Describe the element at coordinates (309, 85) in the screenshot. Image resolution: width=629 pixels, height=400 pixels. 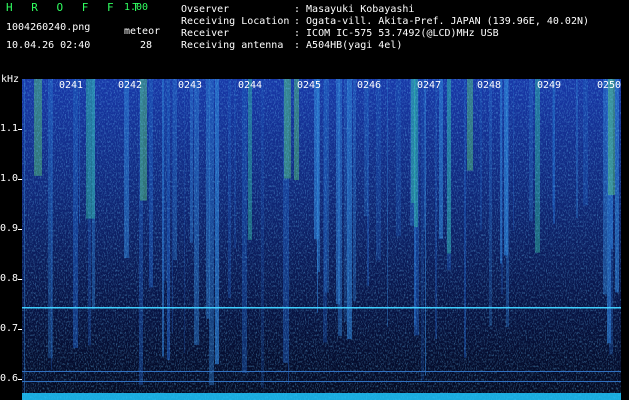
I see `time-label: 0245` at that location.